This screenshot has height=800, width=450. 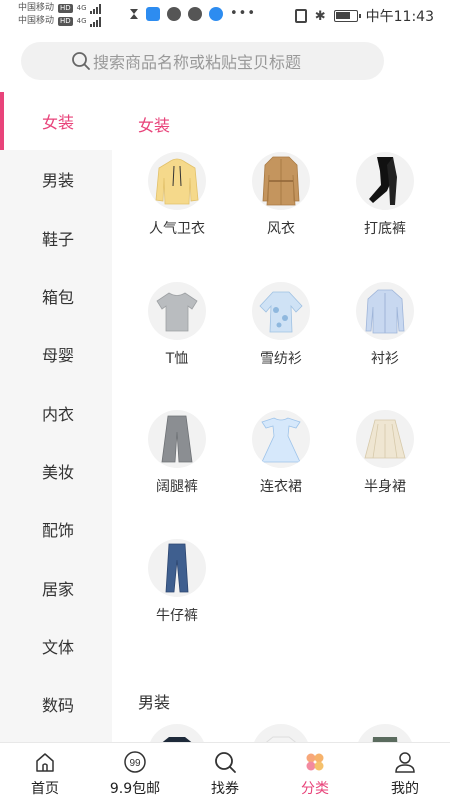 I want to click on nav-home: 首页, so click(x=45, y=771).